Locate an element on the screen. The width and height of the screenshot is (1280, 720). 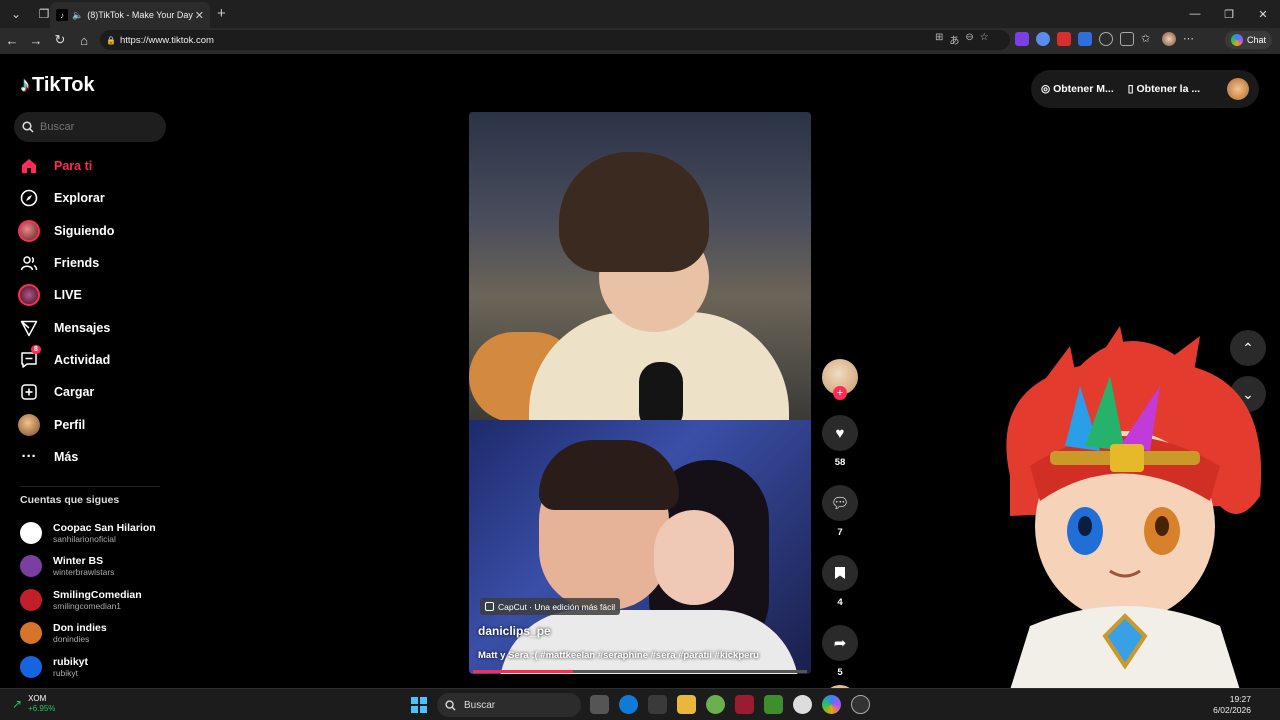
video-actions: + ♥ 58 💬︎ 7 4 ➦ 5 is located at coordinates (840, 539).